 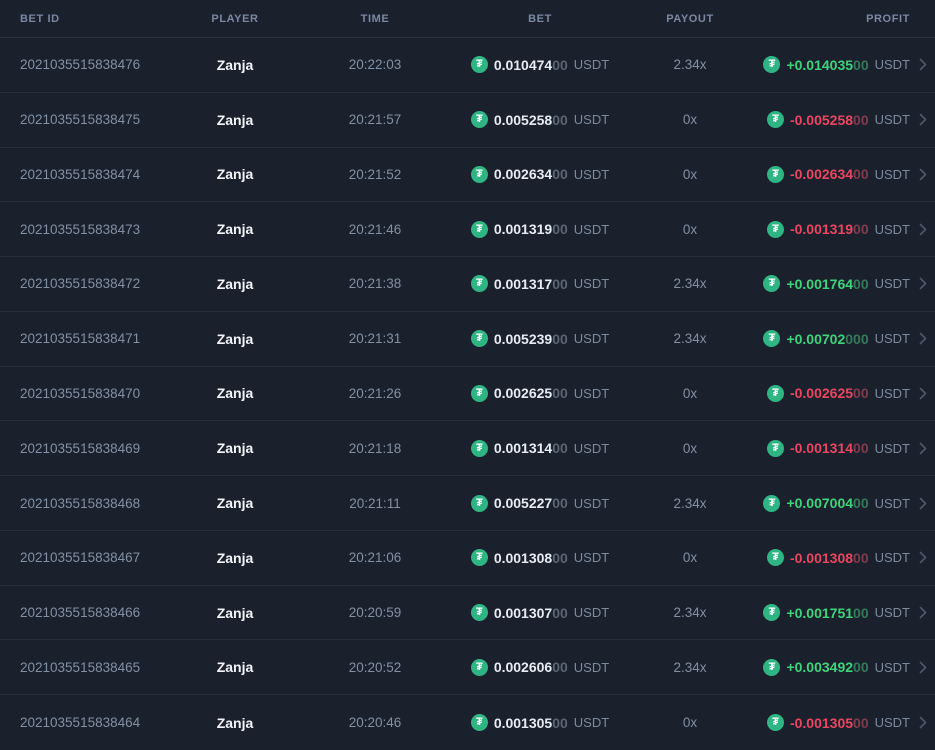 I want to click on bet-amount-cell: ₮ 0.00523900 USDT, so click(x=540, y=339).